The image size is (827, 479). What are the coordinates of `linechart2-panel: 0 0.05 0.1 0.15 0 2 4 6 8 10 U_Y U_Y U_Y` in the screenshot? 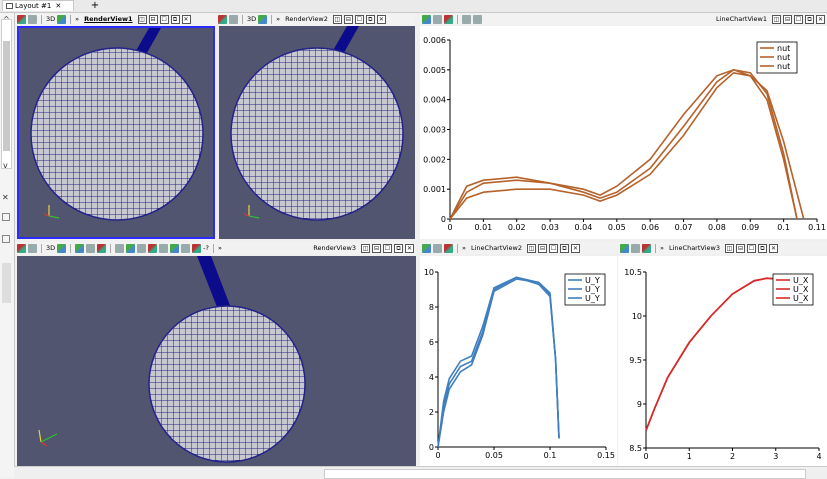 It's located at (518, 361).